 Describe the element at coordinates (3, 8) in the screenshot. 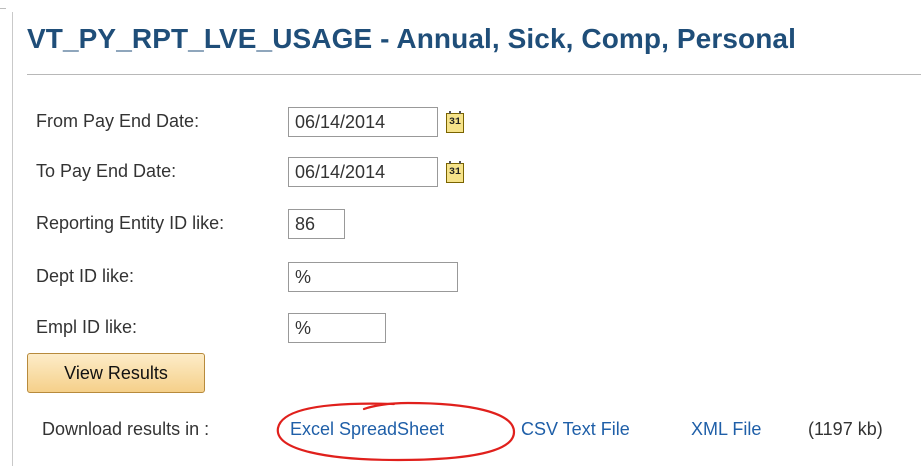

I see `frame-tick` at that location.